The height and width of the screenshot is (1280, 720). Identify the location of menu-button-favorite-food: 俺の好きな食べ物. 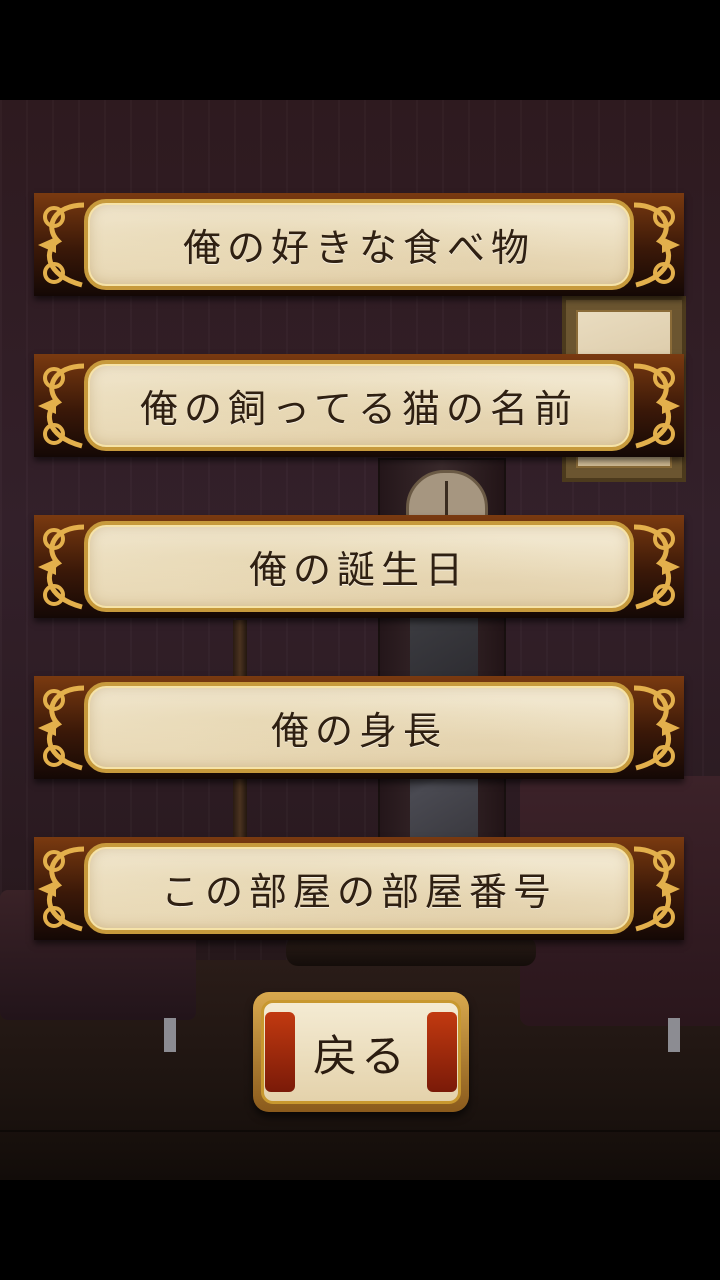
(359, 244).